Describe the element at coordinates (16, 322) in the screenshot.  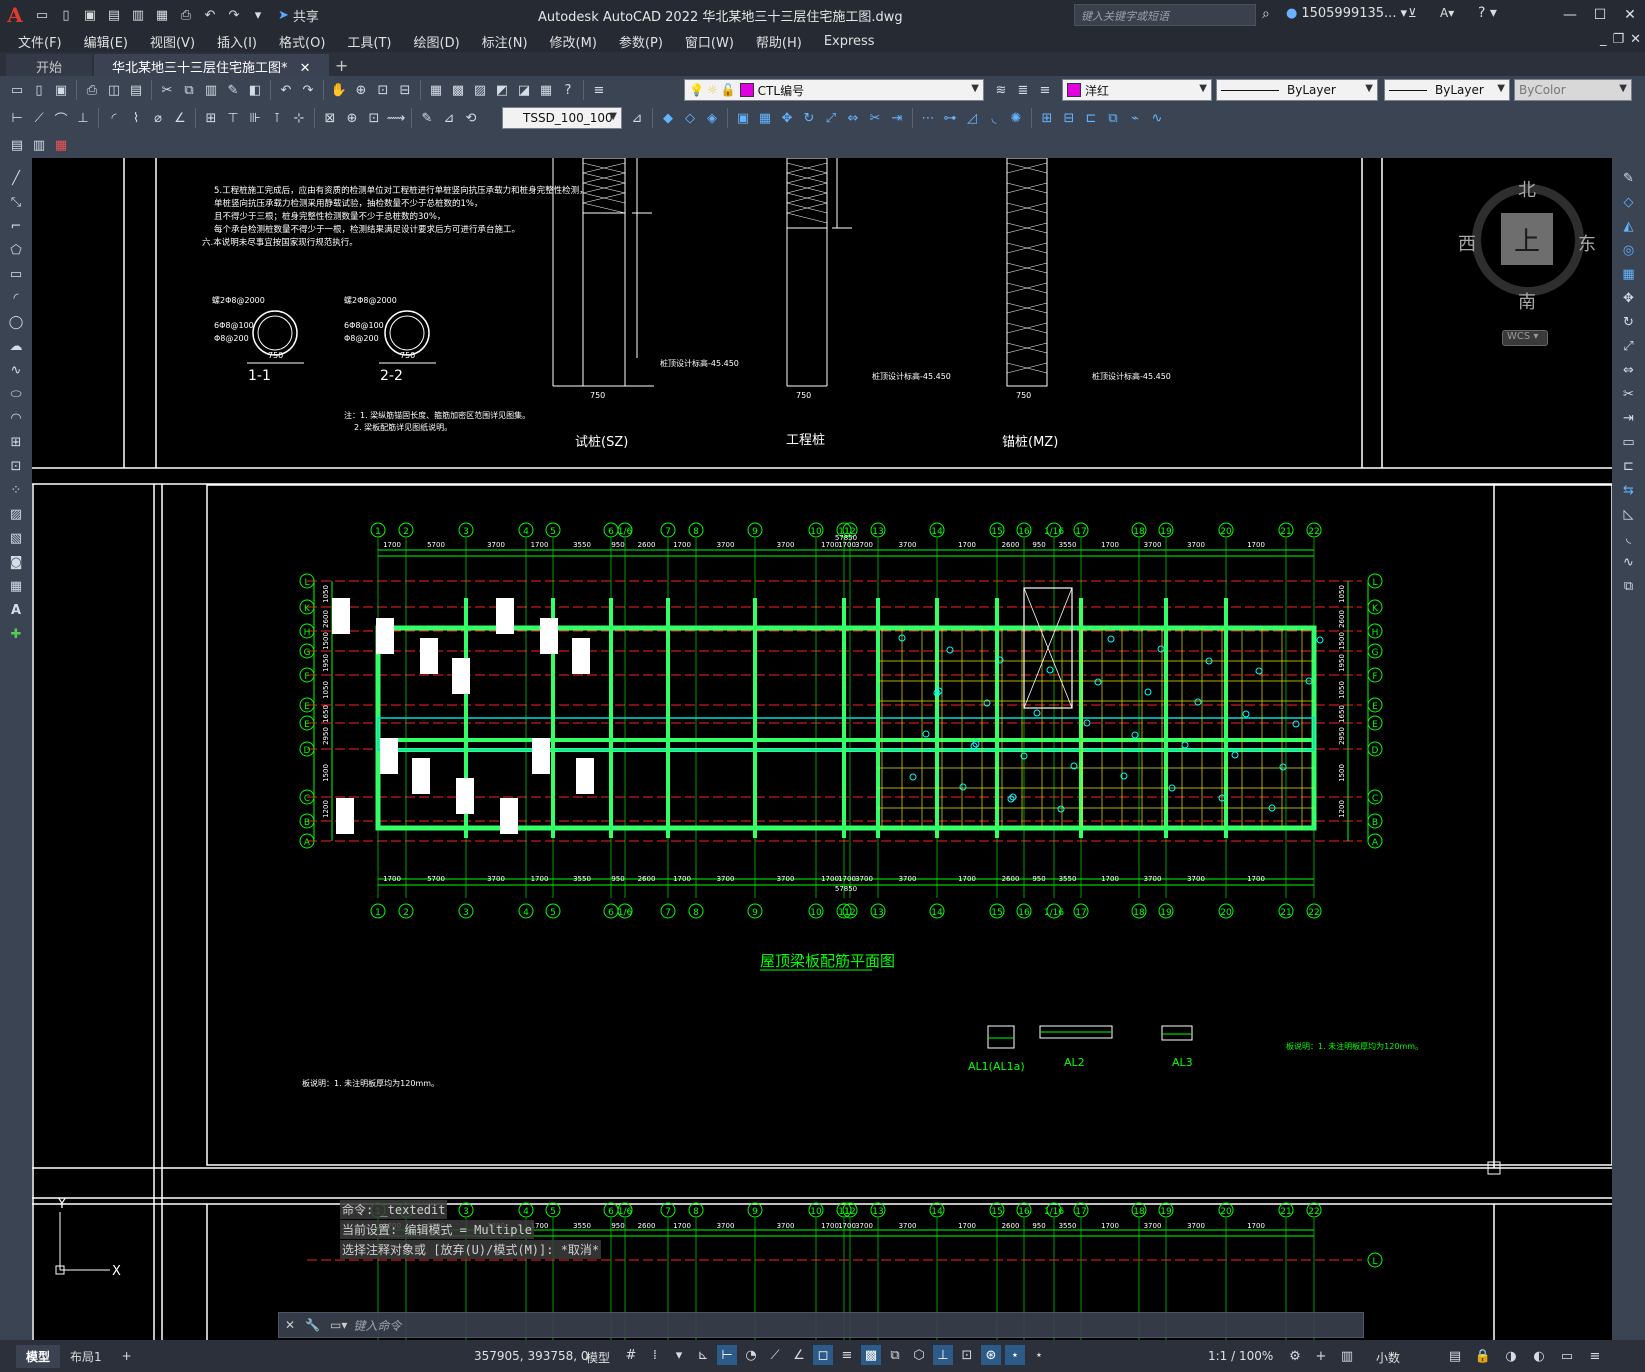
I see `circle-icon: ◯` at that location.